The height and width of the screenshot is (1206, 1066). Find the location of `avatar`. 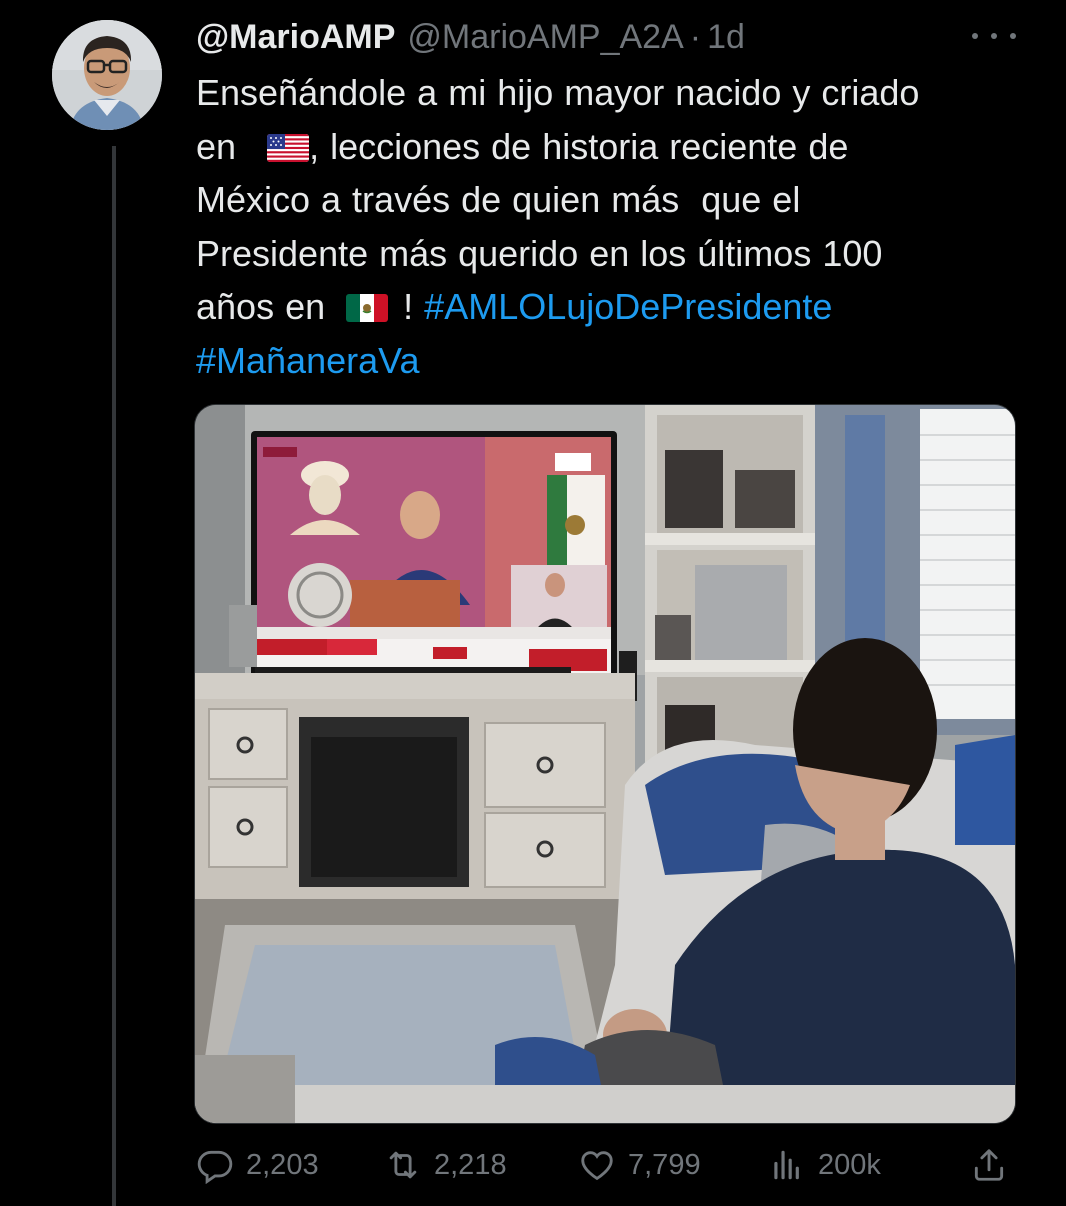

avatar is located at coordinates (107, 75).